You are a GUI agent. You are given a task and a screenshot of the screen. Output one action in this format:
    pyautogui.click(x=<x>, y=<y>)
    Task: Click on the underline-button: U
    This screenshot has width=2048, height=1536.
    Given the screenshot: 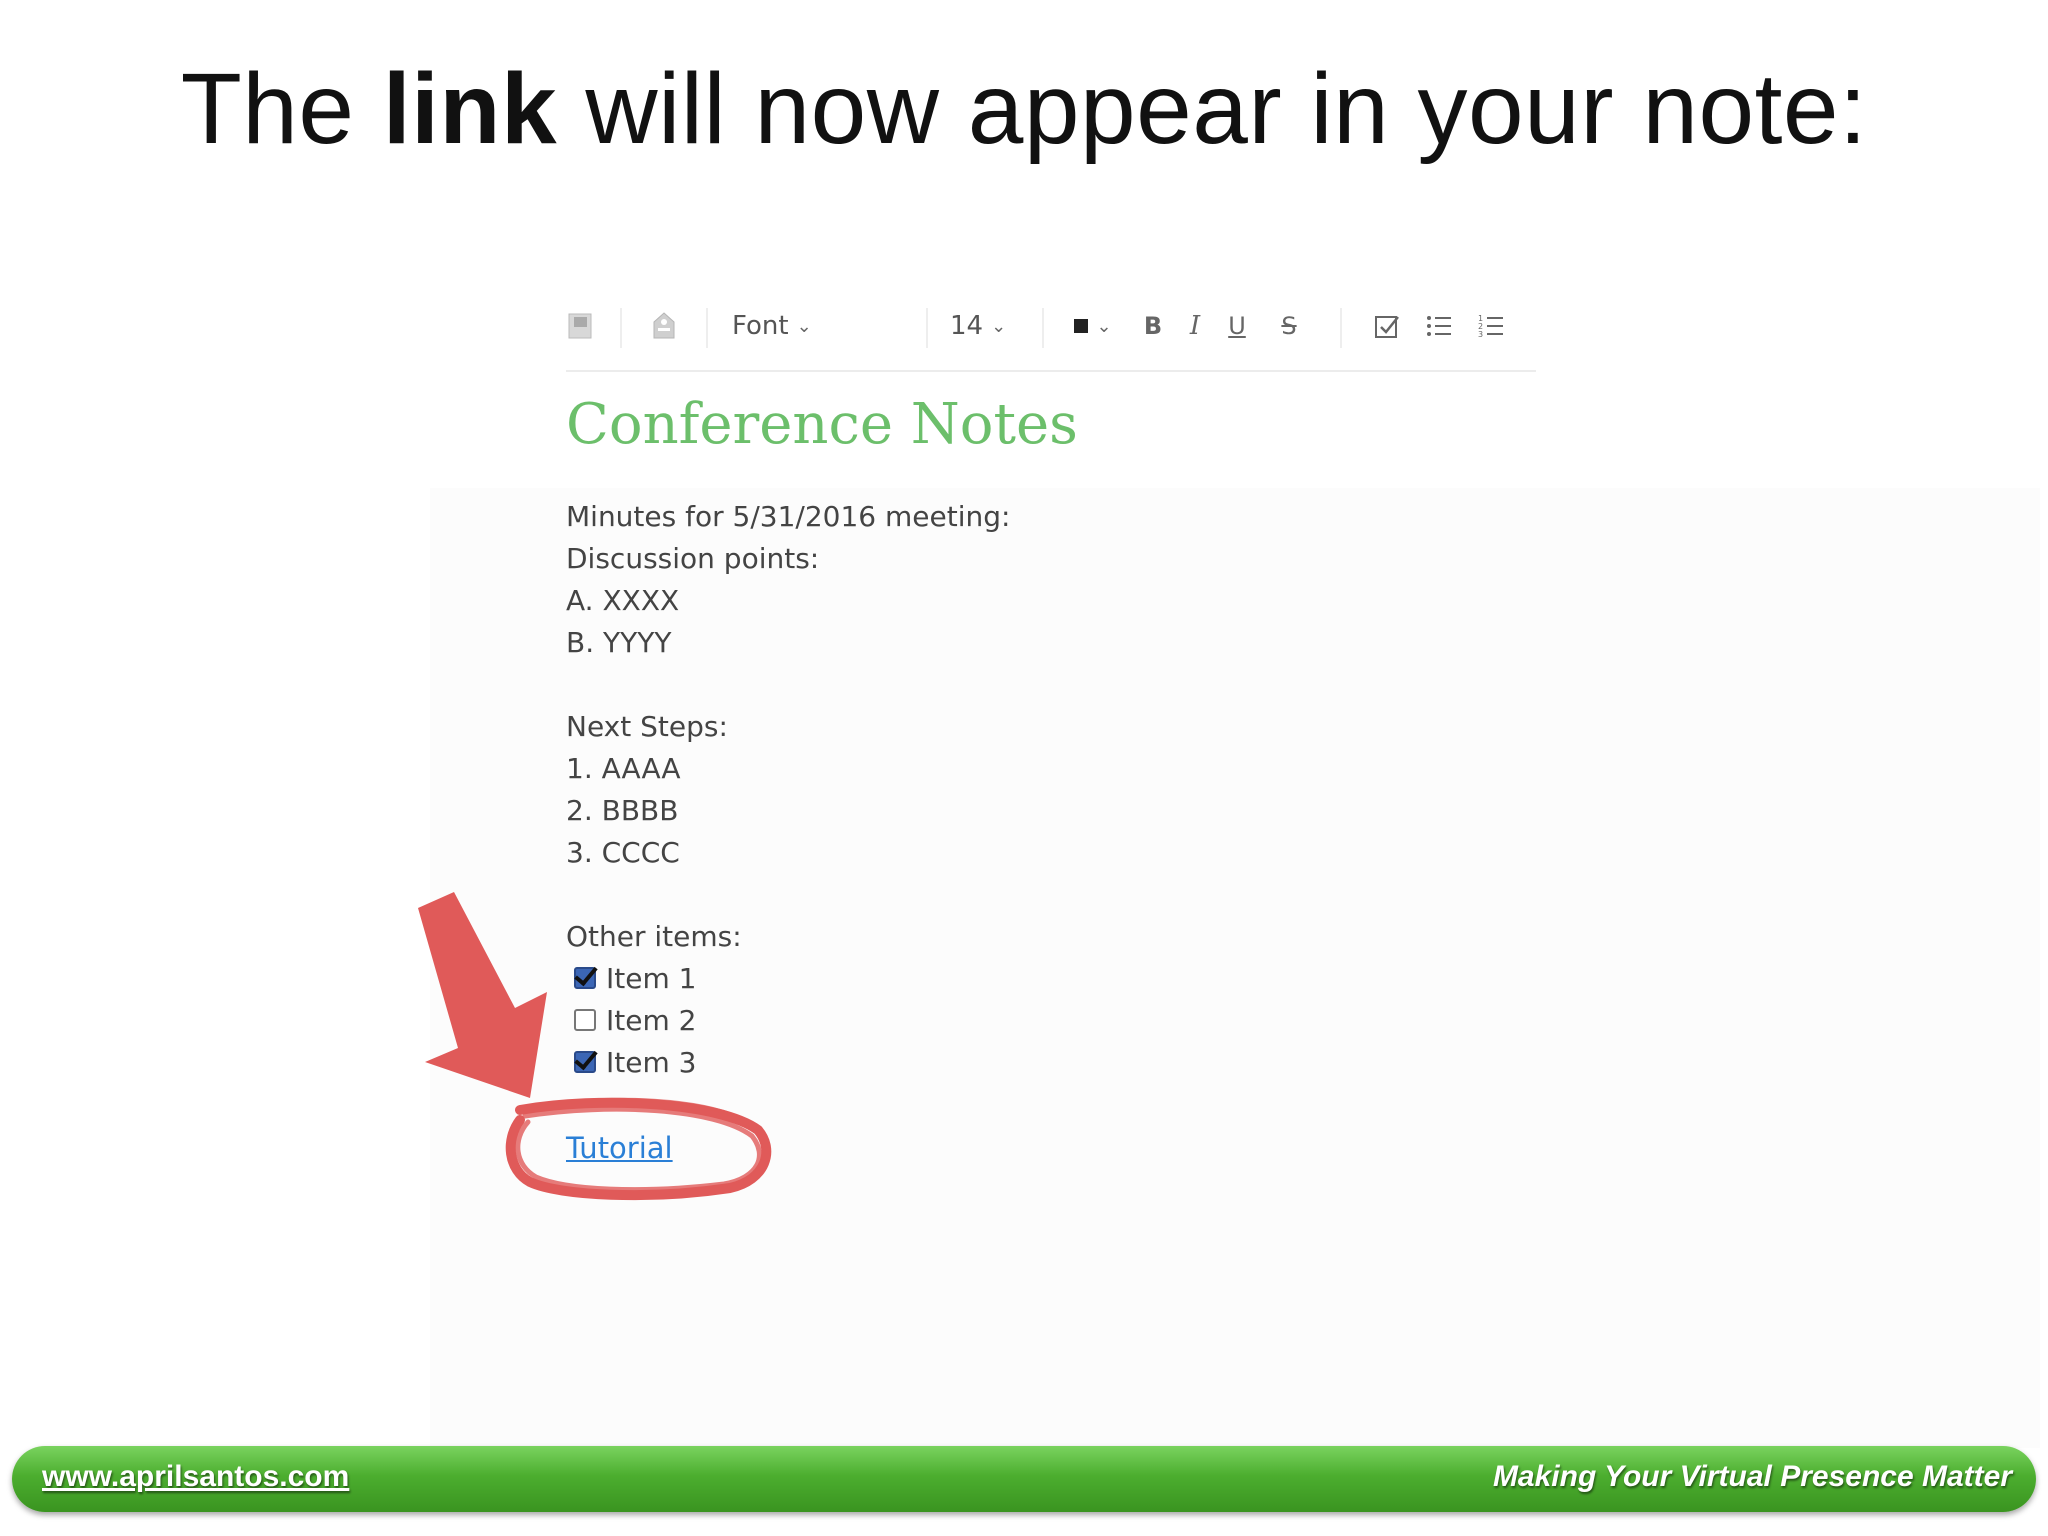 What is the action you would take?
    pyautogui.click(x=1237, y=326)
    